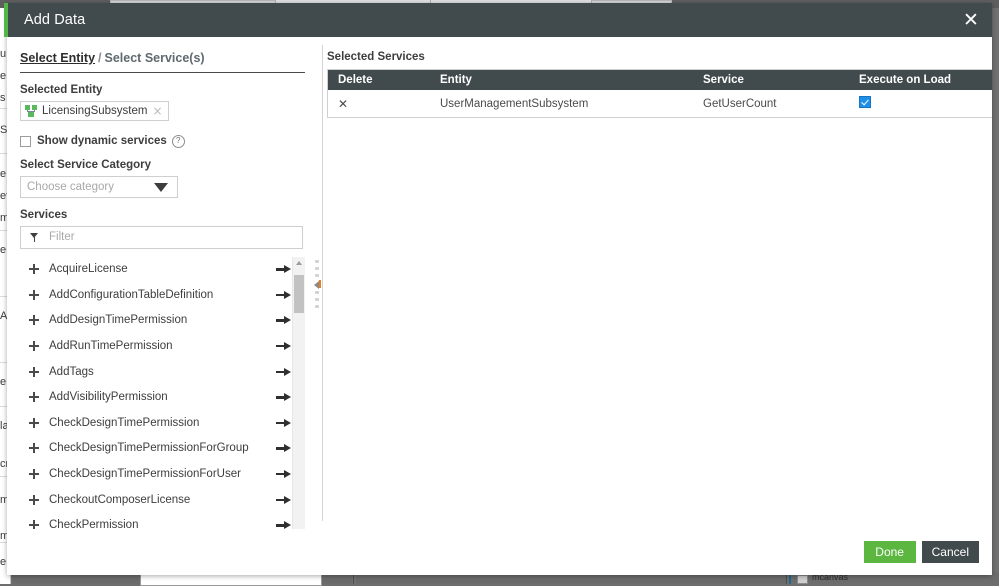 The height and width of the screenshot is (586, 999). Describe the element at coordinates (108, 397) in the screenshot. I see `service-list-item-label: AddVisibilityPermission` at that location.